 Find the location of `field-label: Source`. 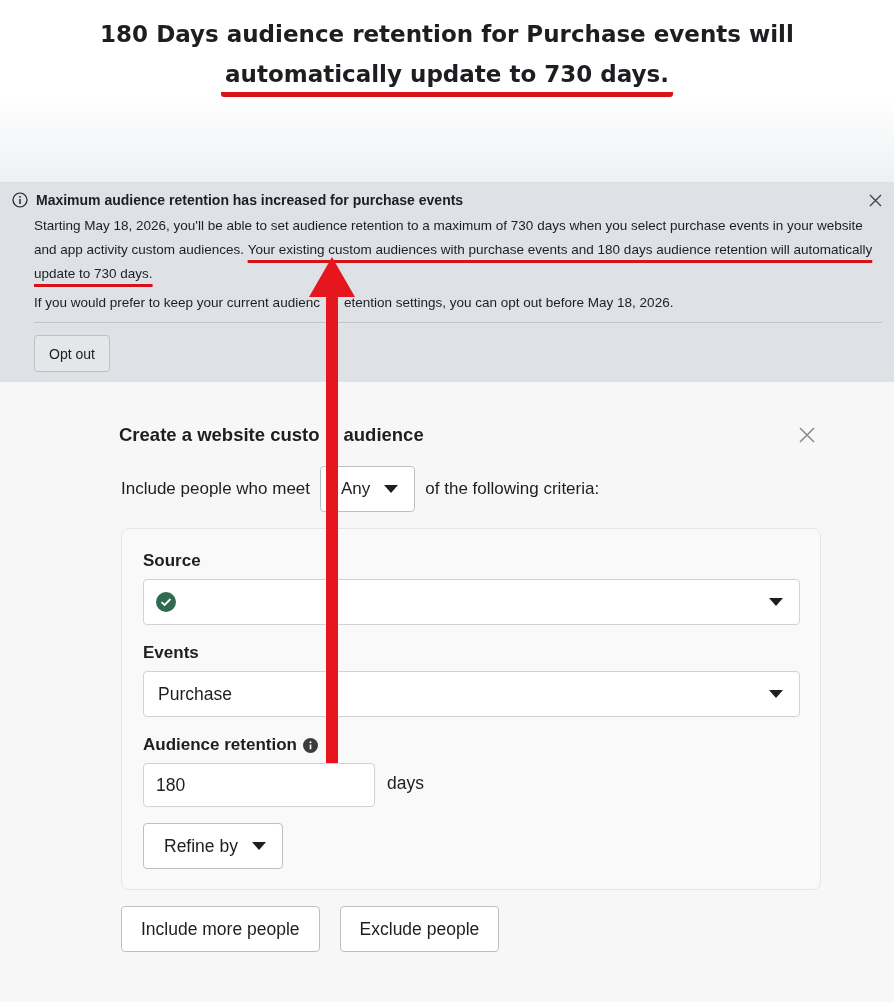

field-label: Source is located at coordinates (172, 561).